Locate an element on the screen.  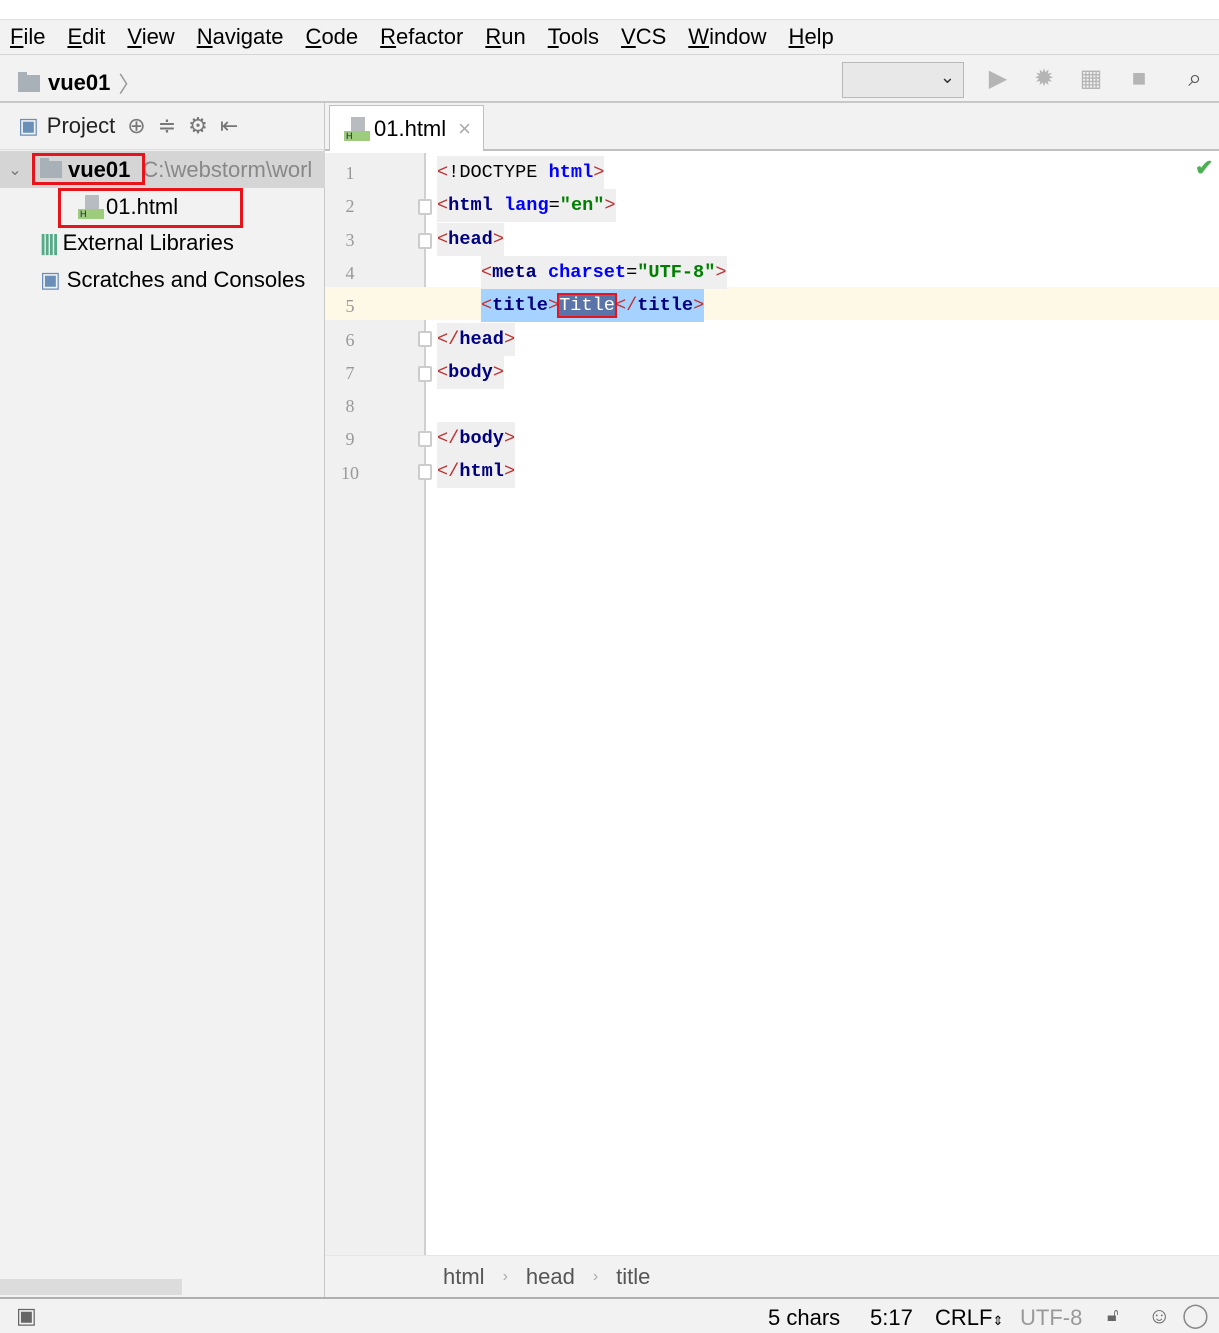
scratches-icon: ▣ is located at coordinates (50, 279).